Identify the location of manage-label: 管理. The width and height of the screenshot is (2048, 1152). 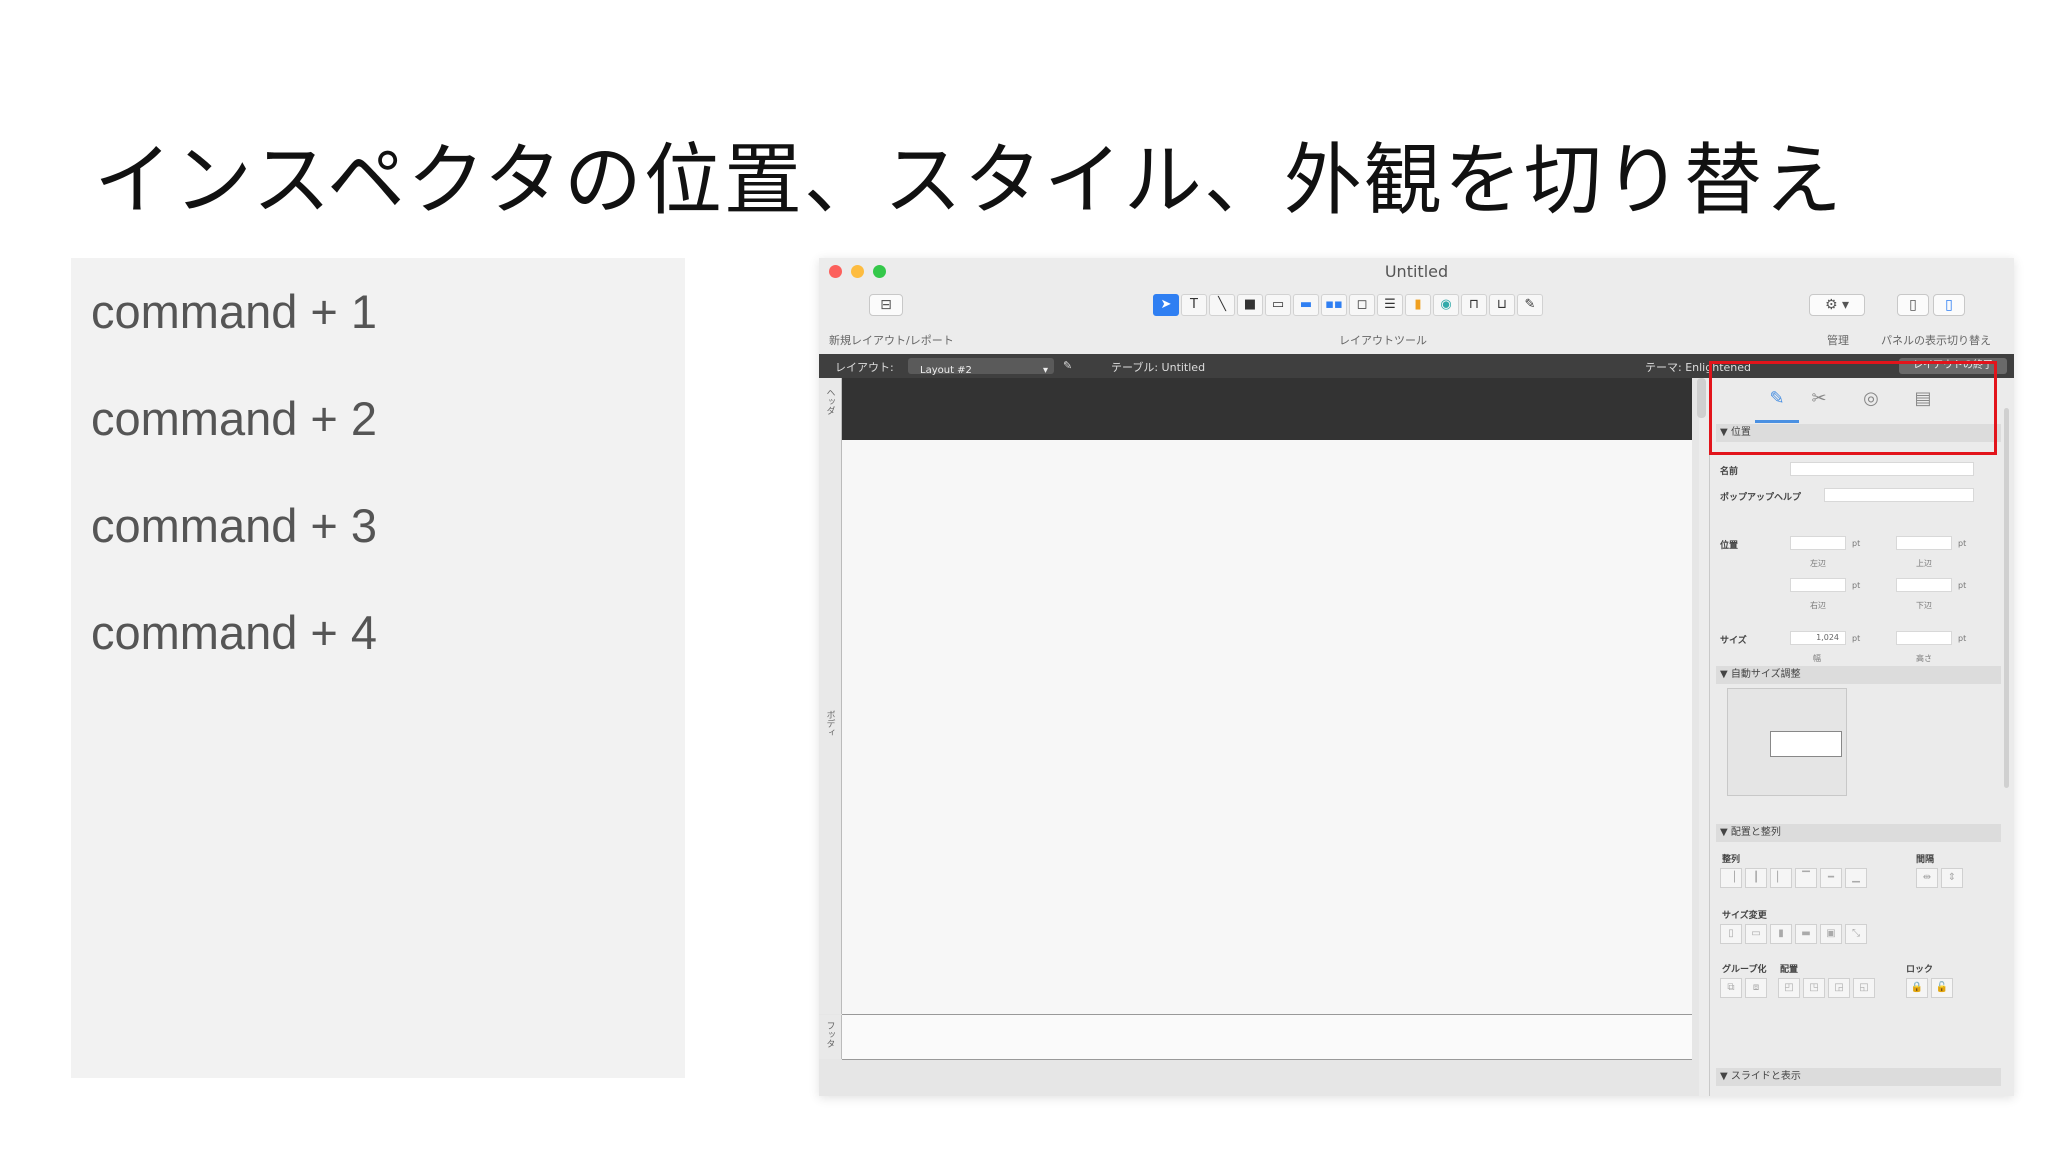
(1838, 340).